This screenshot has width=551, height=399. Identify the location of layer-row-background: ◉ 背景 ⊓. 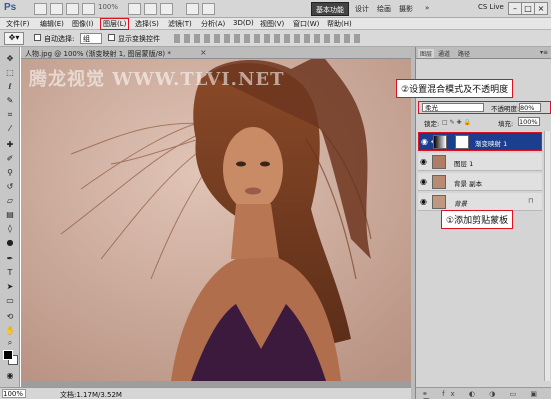
(480, 202).